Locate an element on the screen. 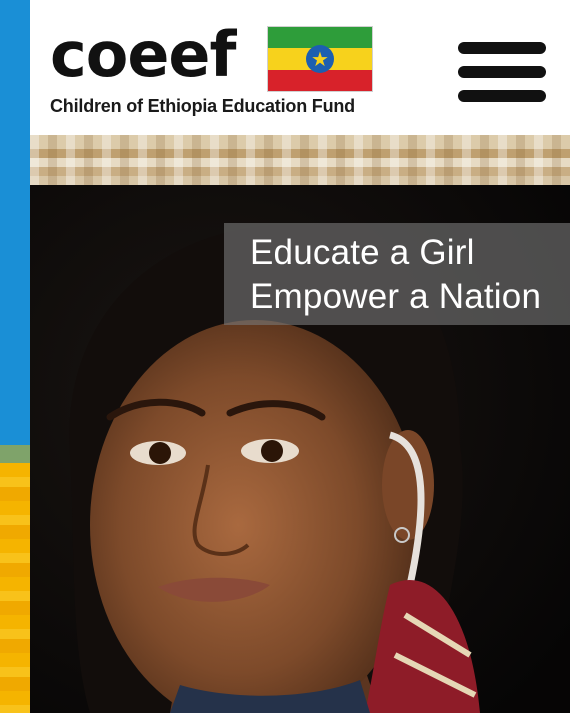 This screenshot has width=570, height=713. headline-line-1: Educate a Girl is located at coordinates (362, 252).